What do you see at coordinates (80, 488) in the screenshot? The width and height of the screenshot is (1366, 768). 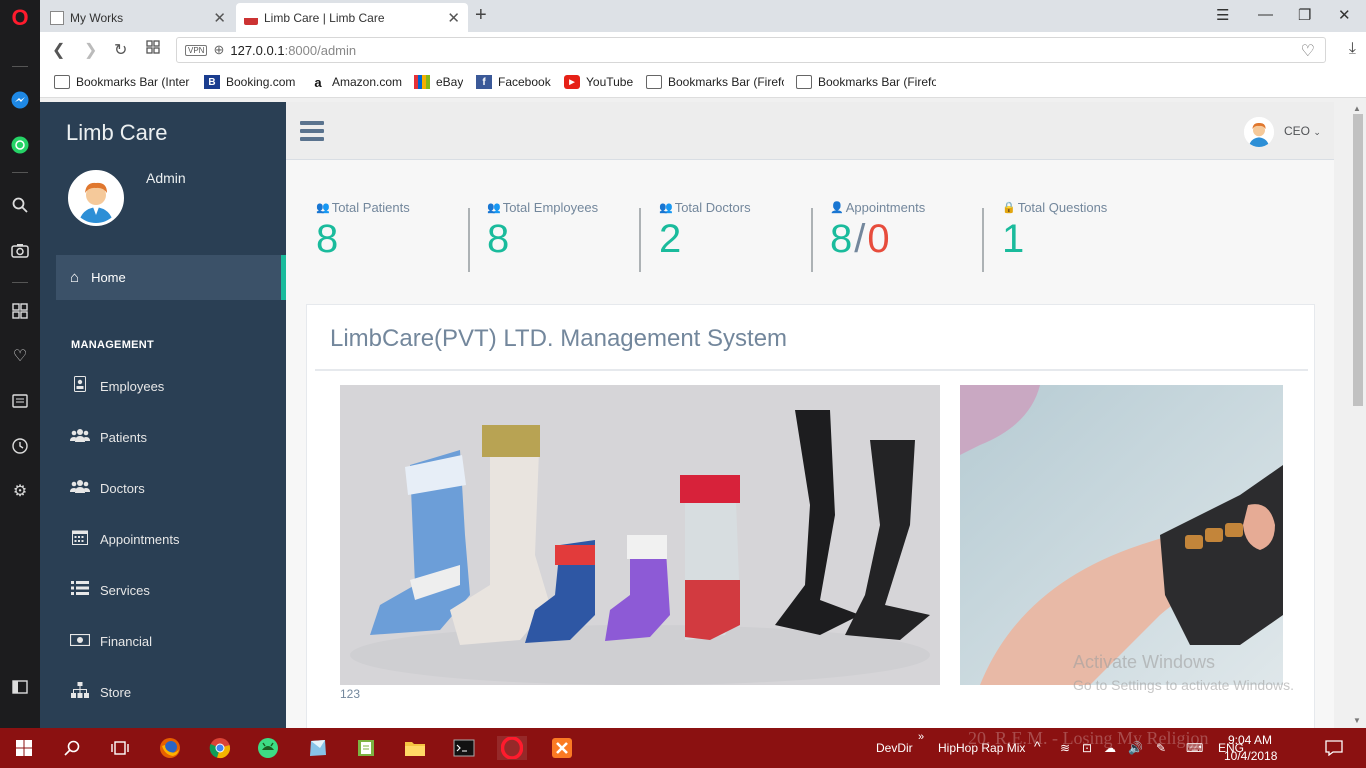 I see `users-icon` at bounding box center [80, 488].